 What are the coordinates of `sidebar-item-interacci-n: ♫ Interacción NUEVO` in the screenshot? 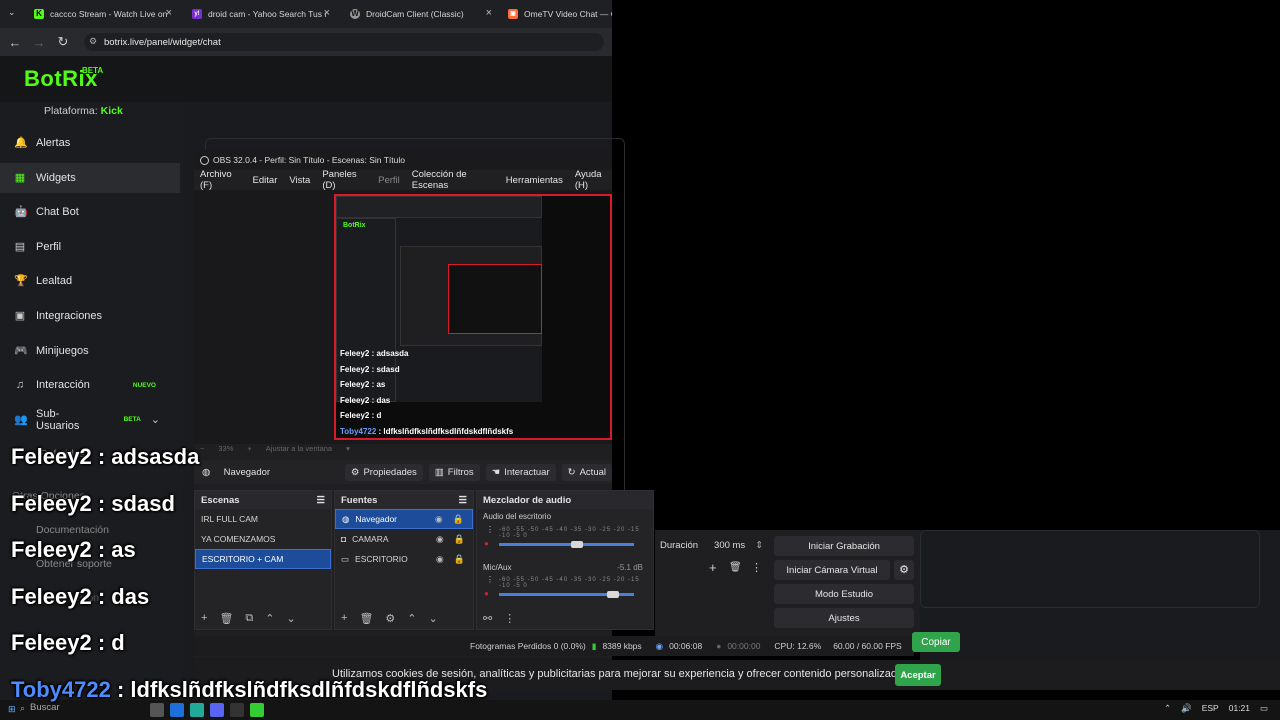 It's located at (90, 385).